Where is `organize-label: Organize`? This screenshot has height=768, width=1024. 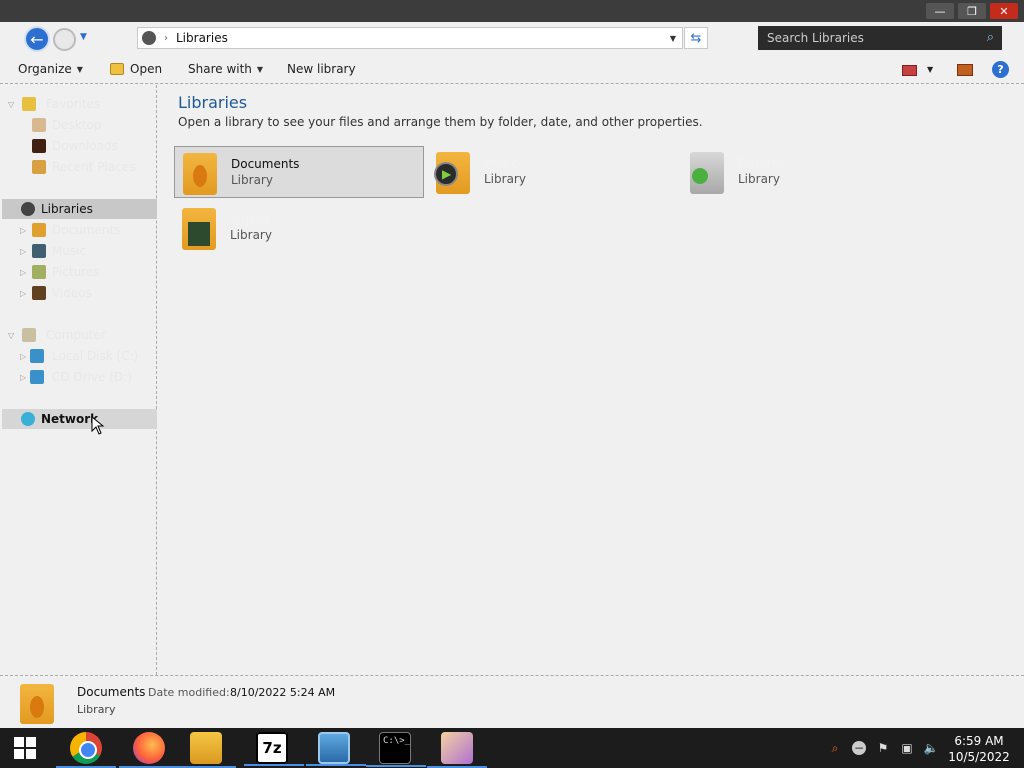
organize-label: Organize is located at coordinates (45, 69).